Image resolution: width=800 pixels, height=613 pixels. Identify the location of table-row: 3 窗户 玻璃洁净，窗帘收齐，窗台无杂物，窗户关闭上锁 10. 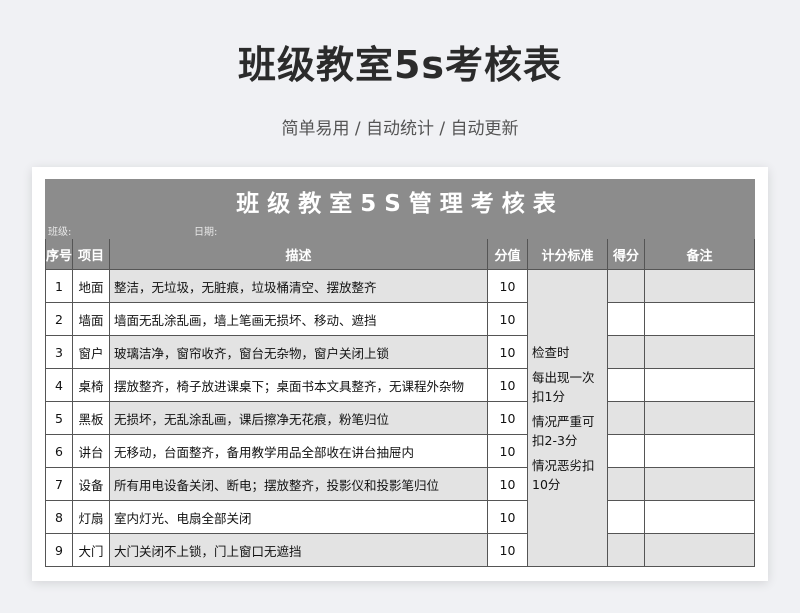
(400, 352).